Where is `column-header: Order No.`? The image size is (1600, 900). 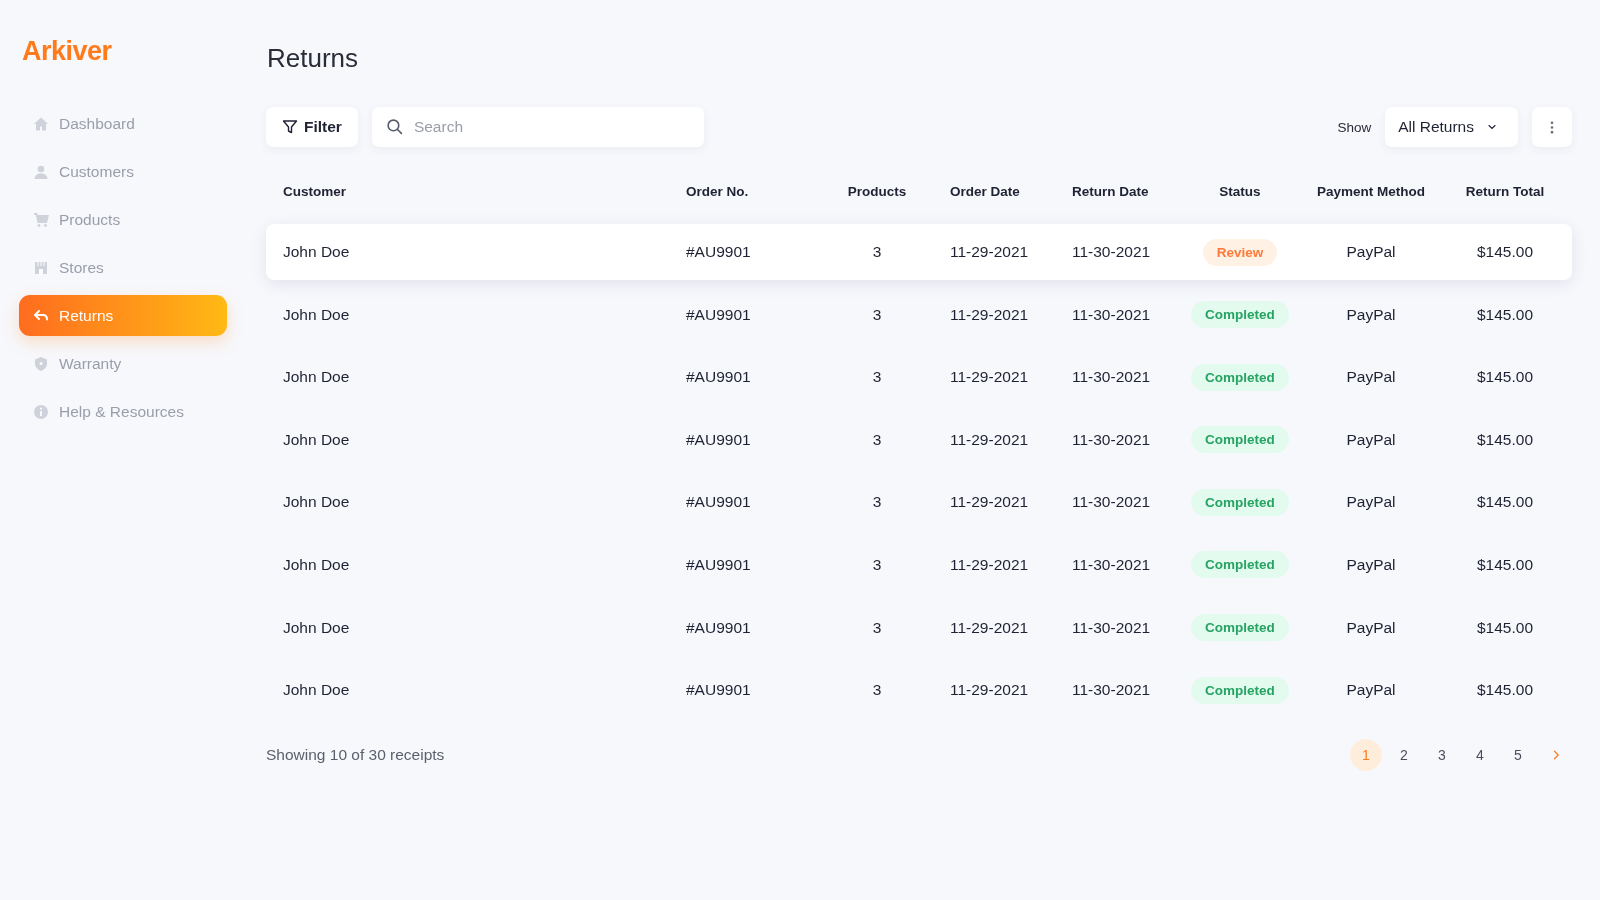 column-header: Order No. is located at coordinates (717, 191).